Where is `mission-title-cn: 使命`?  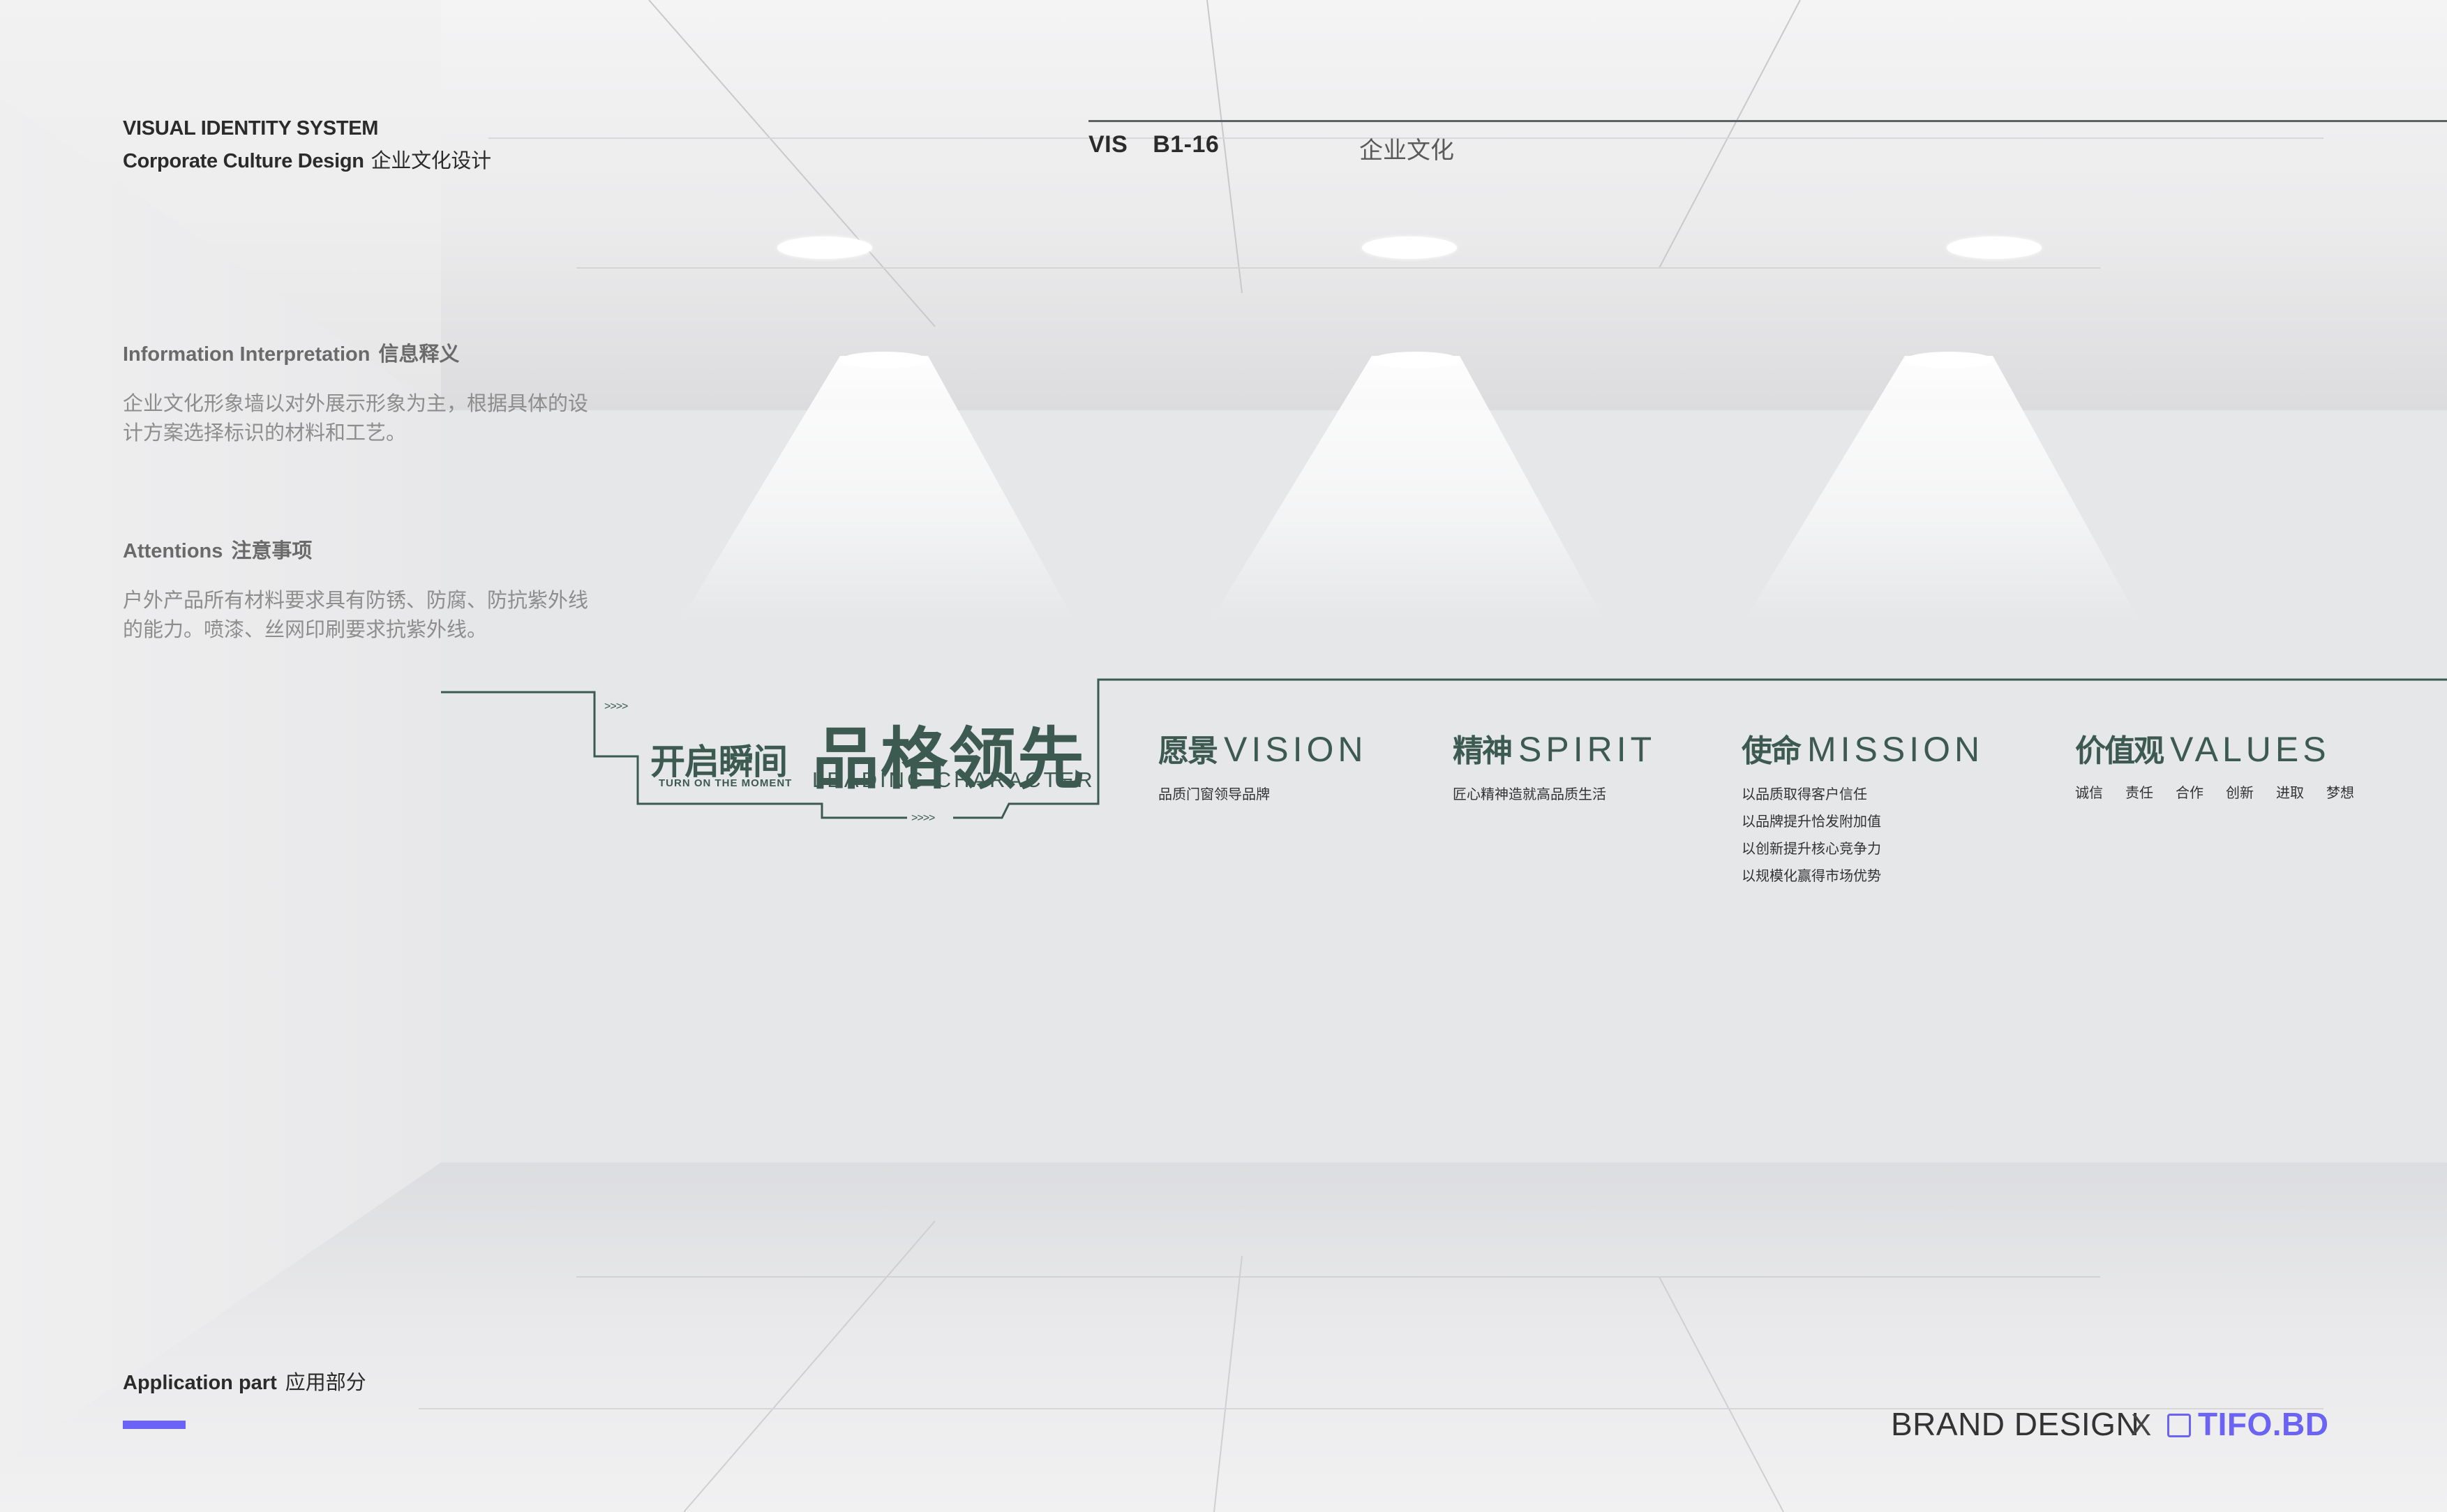 mission-title-cn: 使命 is located at coordinates (1772, 751).